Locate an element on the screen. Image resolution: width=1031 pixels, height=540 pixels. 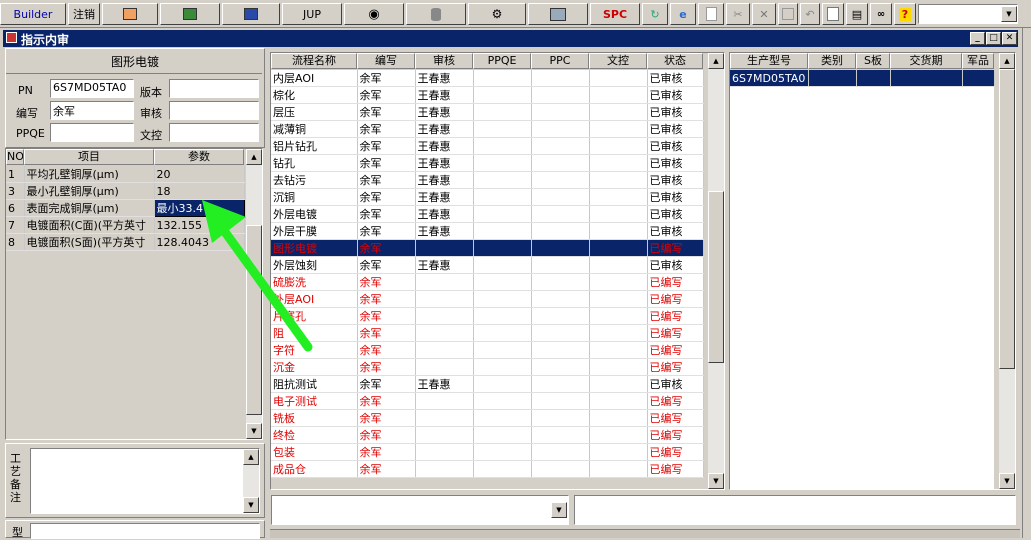
product-col-category: 类别 is located at coordinates (832, 61).